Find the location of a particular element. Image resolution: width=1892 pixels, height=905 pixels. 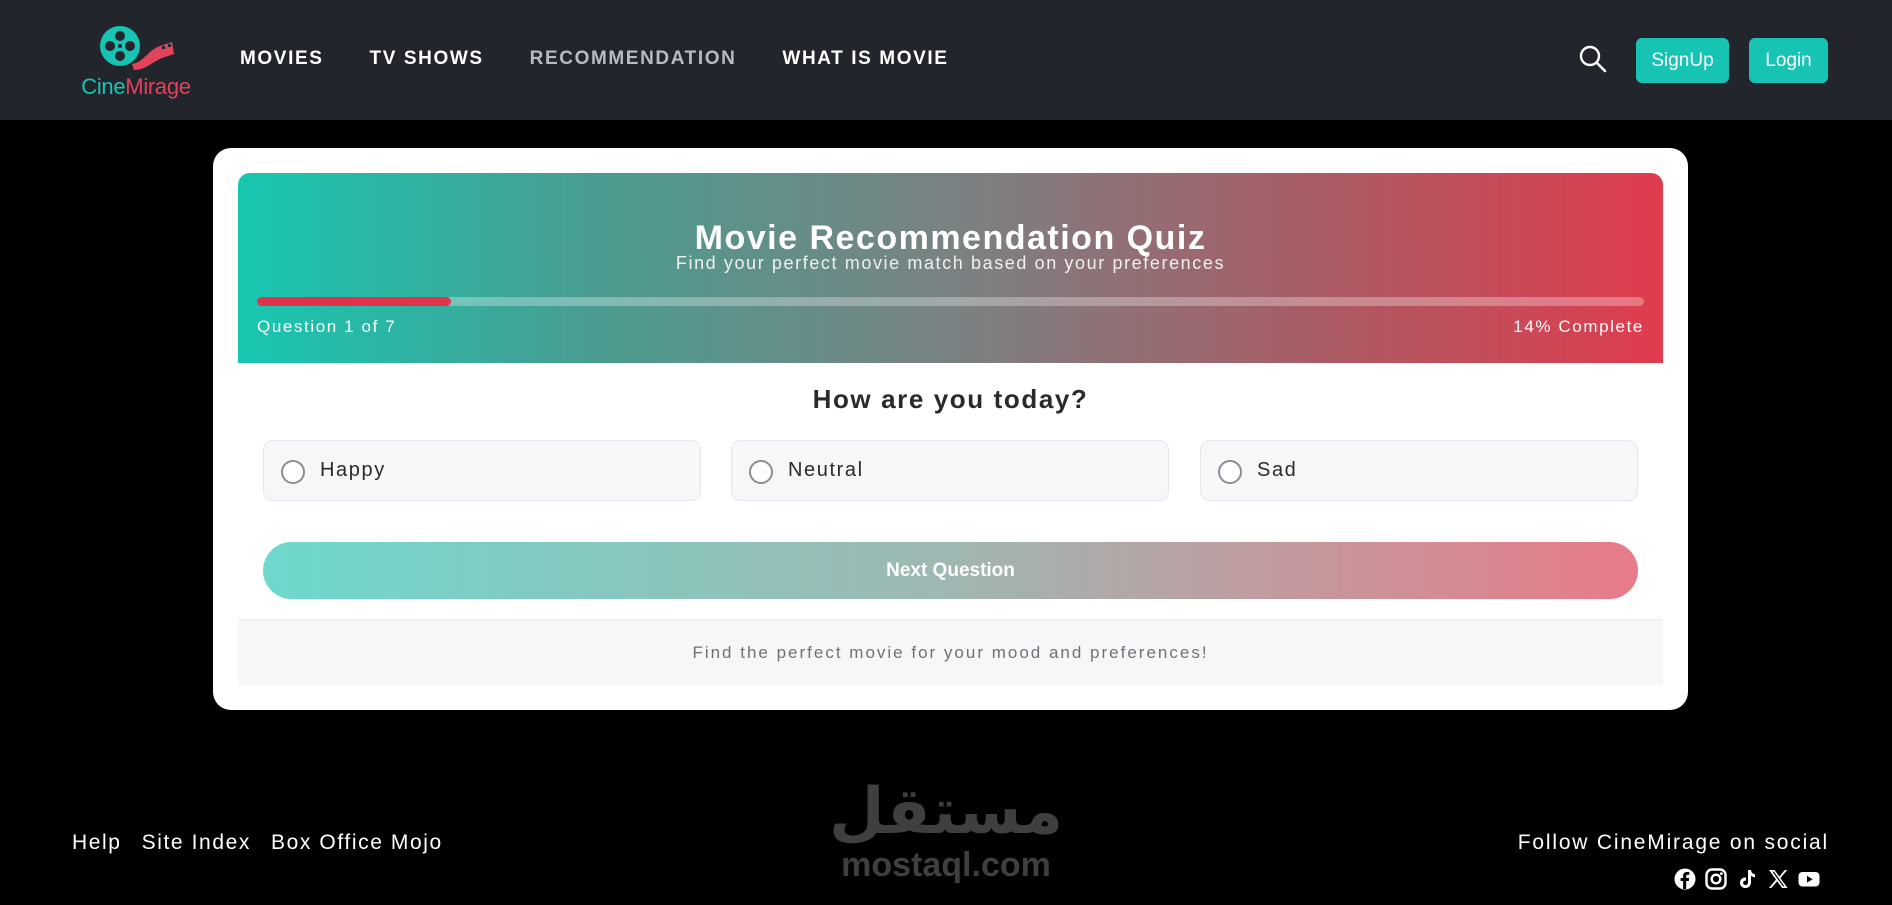

tiktok-icon is located at coordinates (1747, 879).